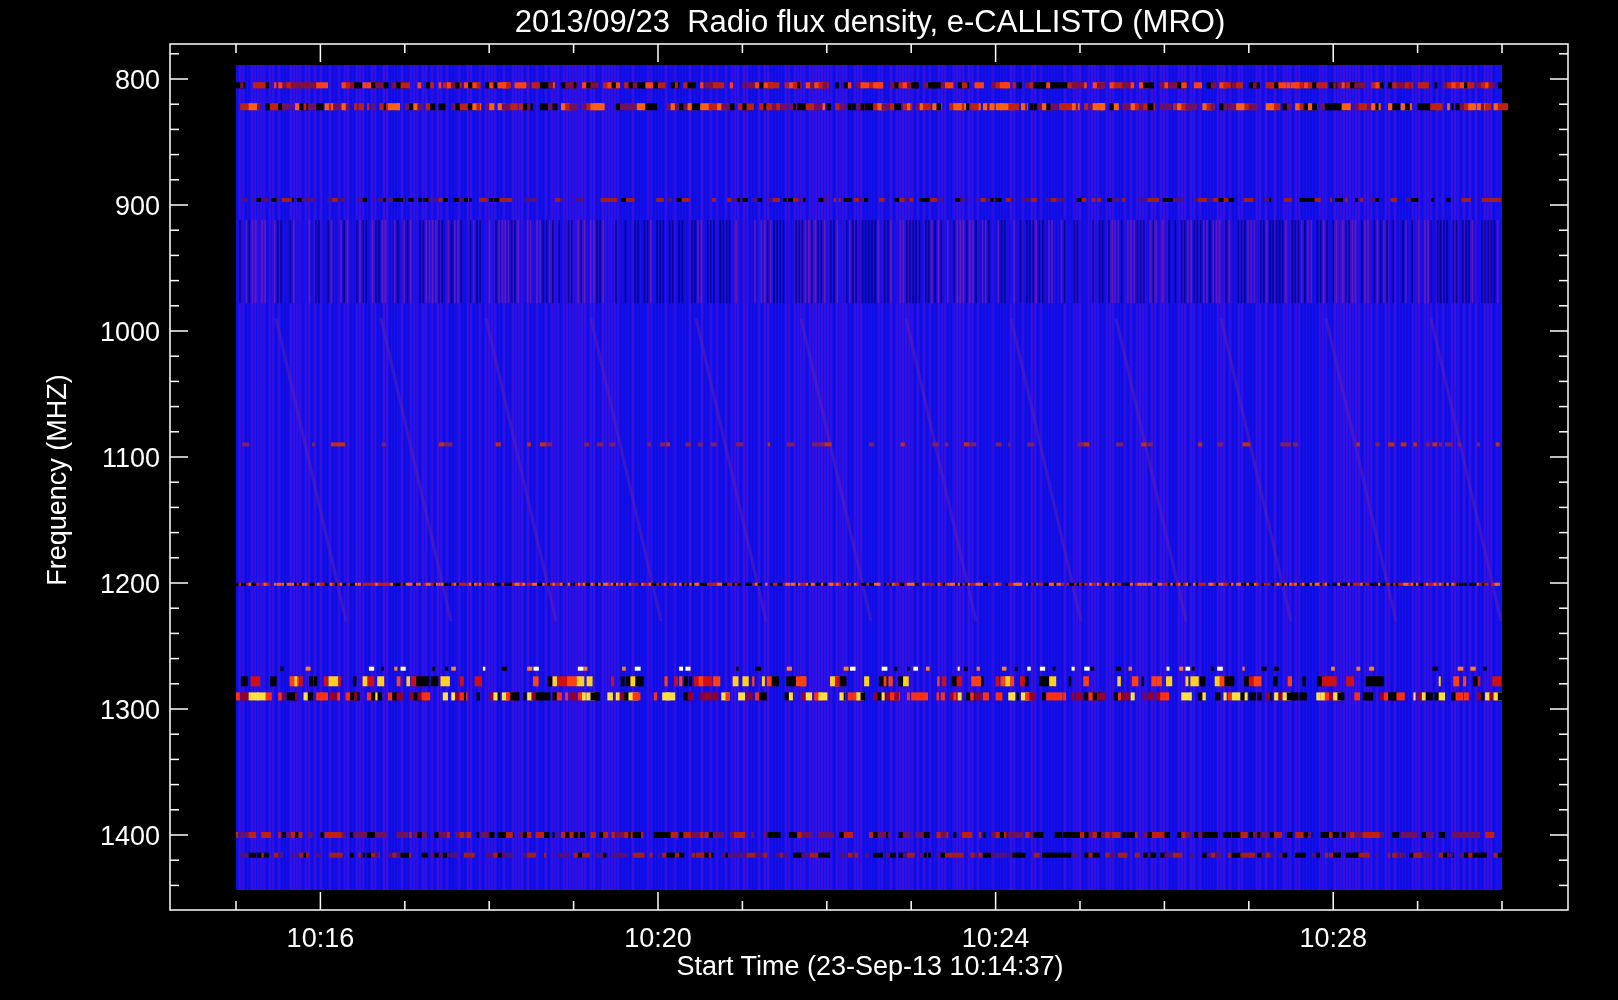 Image resolution: width=1618 pixels, height=1000 pixels. I want to click on tick-label: 1300, so click(129, 710).